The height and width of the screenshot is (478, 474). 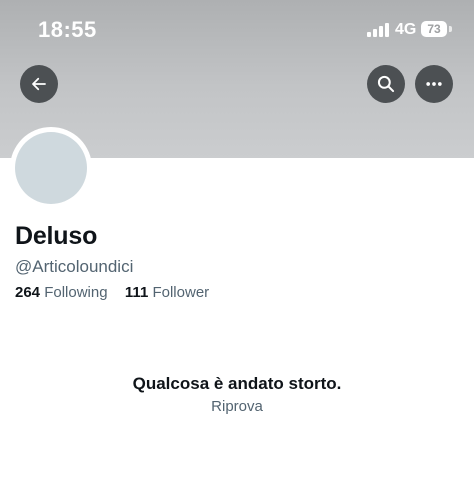 I want to click on status-bar: 18:55 4G 73, so click(x=237, y=30).